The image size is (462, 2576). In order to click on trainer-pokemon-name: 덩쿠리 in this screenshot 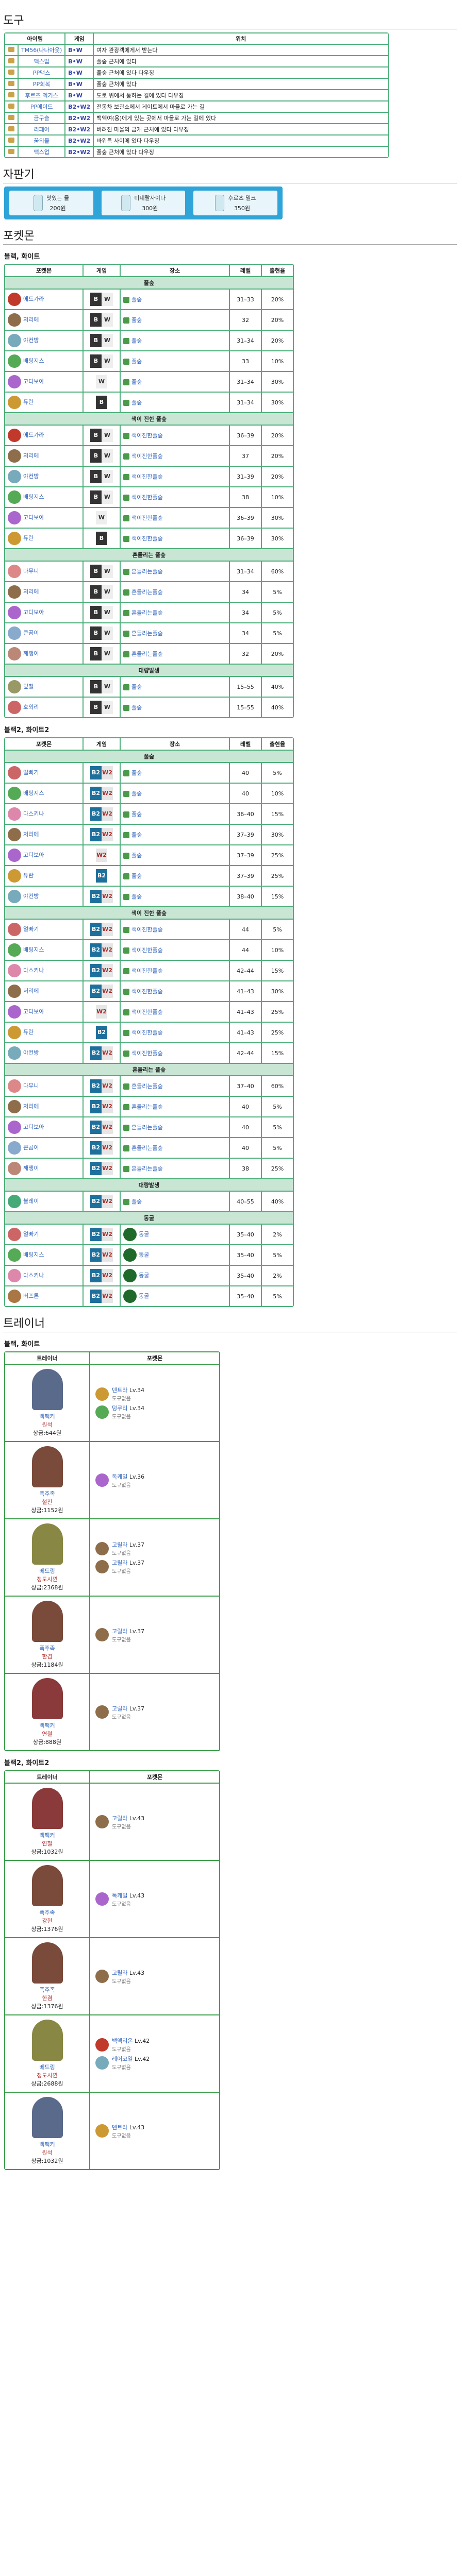, I will do `click(119, 1408)`.